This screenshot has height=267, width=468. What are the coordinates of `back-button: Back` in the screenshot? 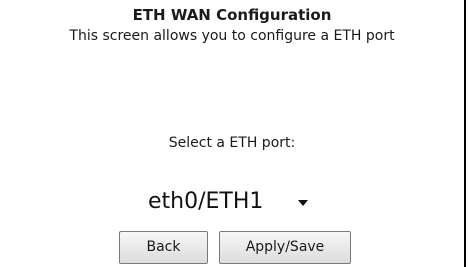 It's located at (163, 247).